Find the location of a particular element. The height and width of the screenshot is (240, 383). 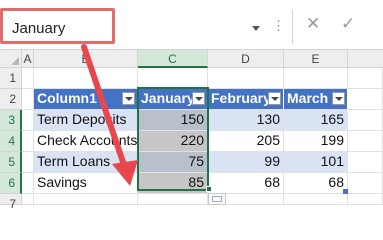

formula-bar-splitter: ⋮ is located at coordinates (279, 26).